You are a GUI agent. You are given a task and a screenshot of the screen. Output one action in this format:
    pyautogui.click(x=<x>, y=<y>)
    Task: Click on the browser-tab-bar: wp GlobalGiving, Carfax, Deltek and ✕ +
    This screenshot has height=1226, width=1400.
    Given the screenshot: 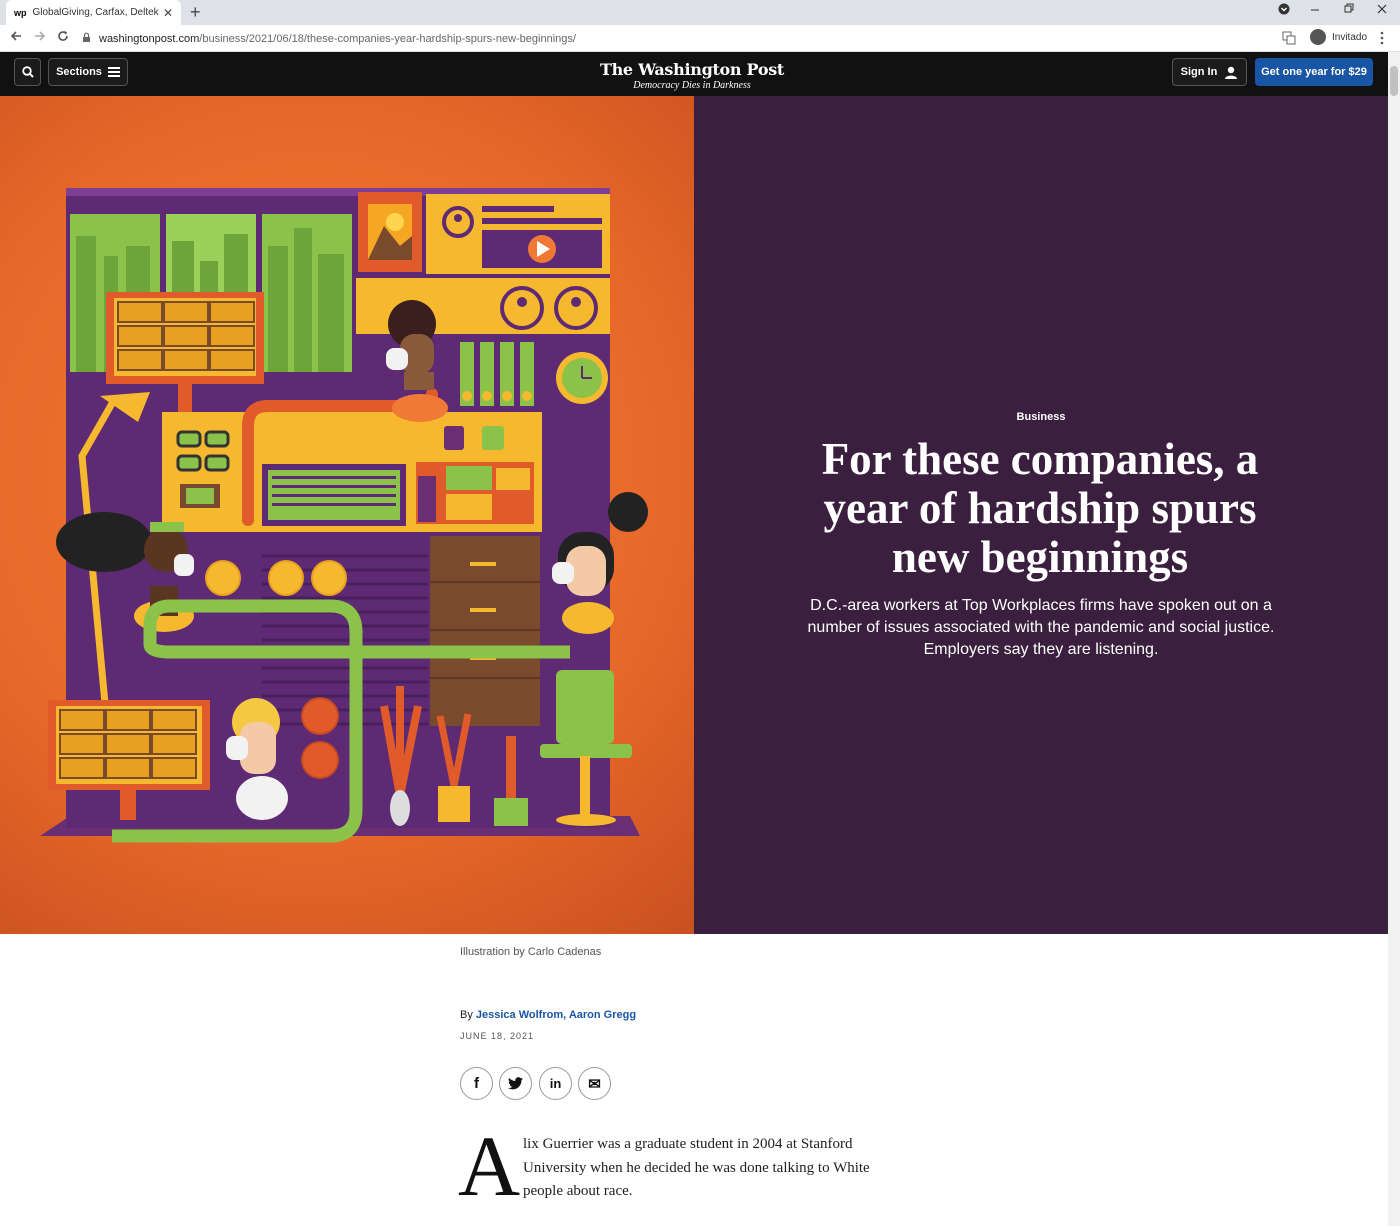 What is the action you would take?
    pyautogui.click(x=700, y=12)
    